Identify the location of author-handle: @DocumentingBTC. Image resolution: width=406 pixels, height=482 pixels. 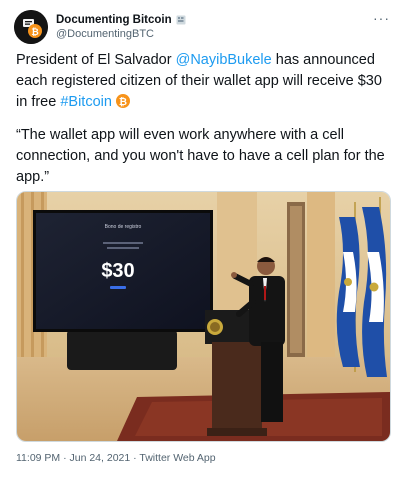
(121, 34).